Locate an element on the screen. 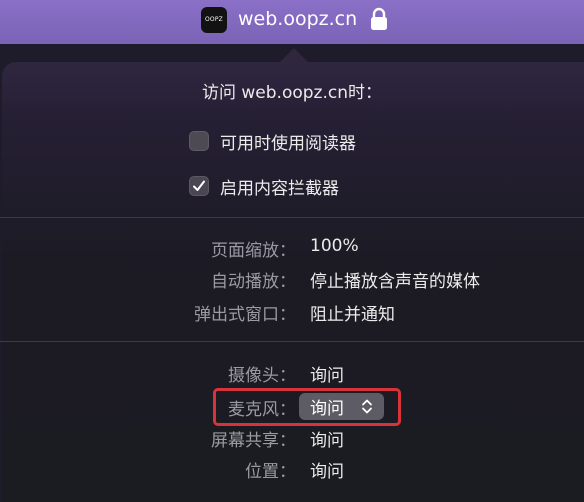 The image size is (584, 502). lock-icon is located at coordinates (379, 18).